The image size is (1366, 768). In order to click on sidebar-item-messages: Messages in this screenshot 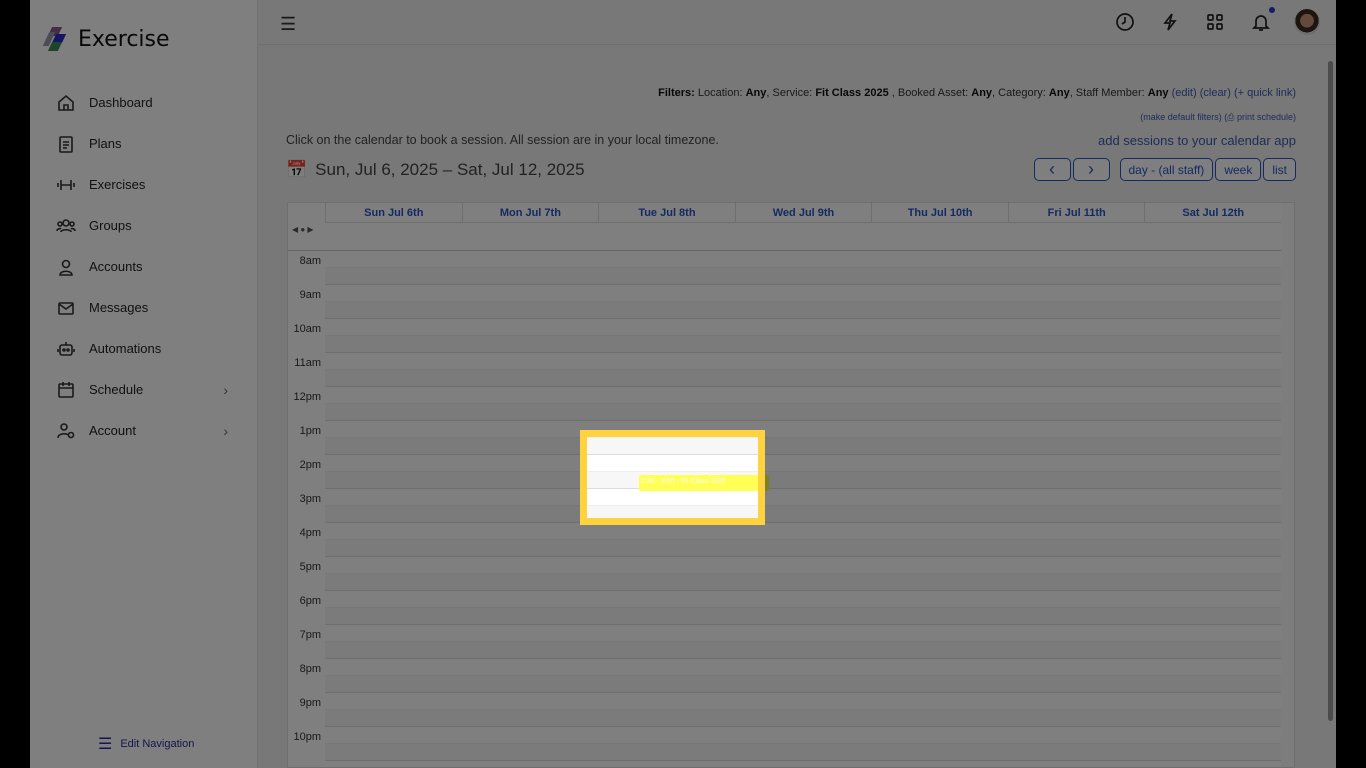, I will do `click(144, 307)`.